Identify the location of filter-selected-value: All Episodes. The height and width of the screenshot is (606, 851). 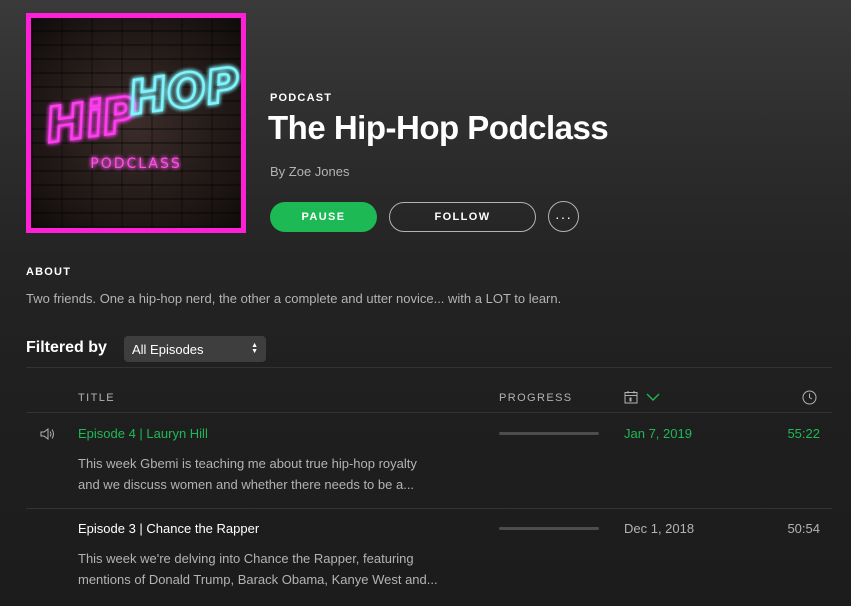
(168, 349).